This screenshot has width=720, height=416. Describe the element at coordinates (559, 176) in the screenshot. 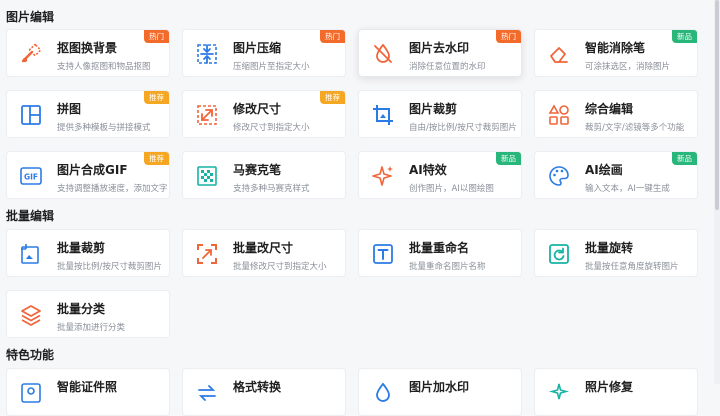

I see `palette-icon` at that location.